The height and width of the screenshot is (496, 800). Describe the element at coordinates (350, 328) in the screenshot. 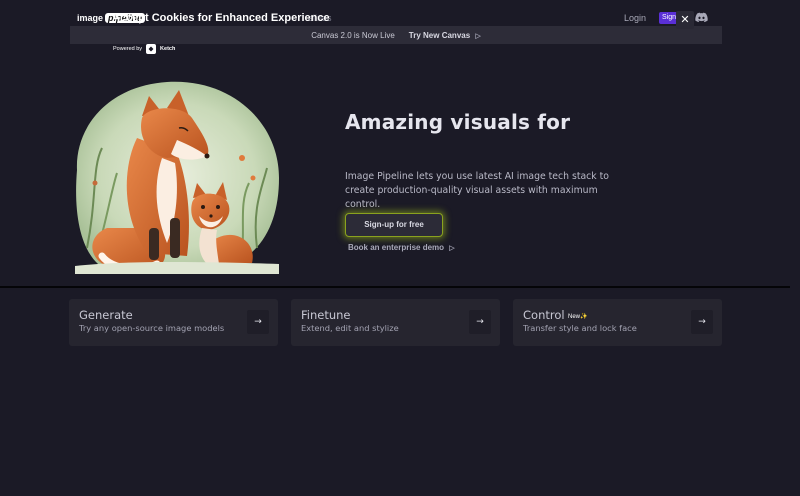

I see `card-subtitle: Extend, edit and stylize` at that location.